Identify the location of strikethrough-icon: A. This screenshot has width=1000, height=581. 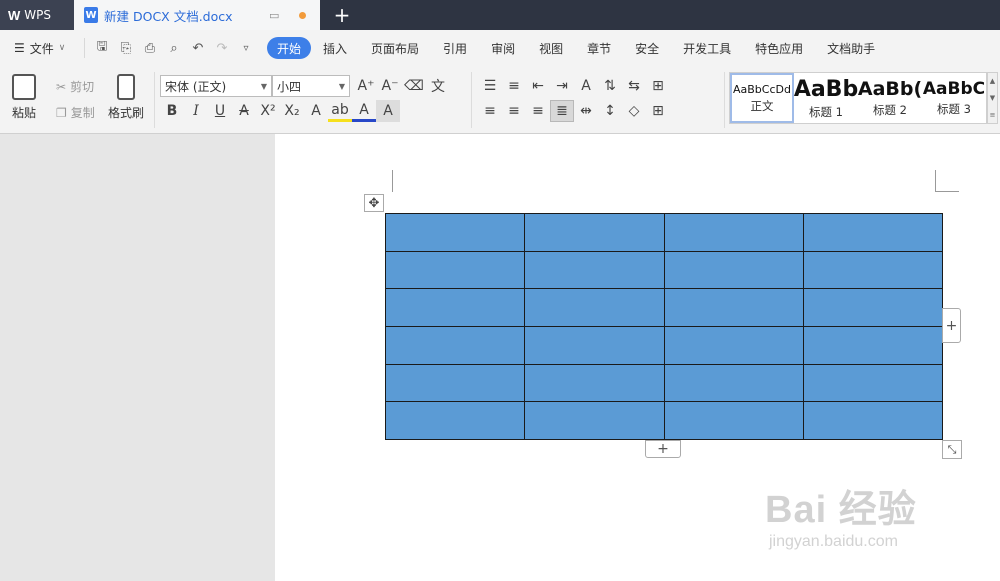
(244, 111).